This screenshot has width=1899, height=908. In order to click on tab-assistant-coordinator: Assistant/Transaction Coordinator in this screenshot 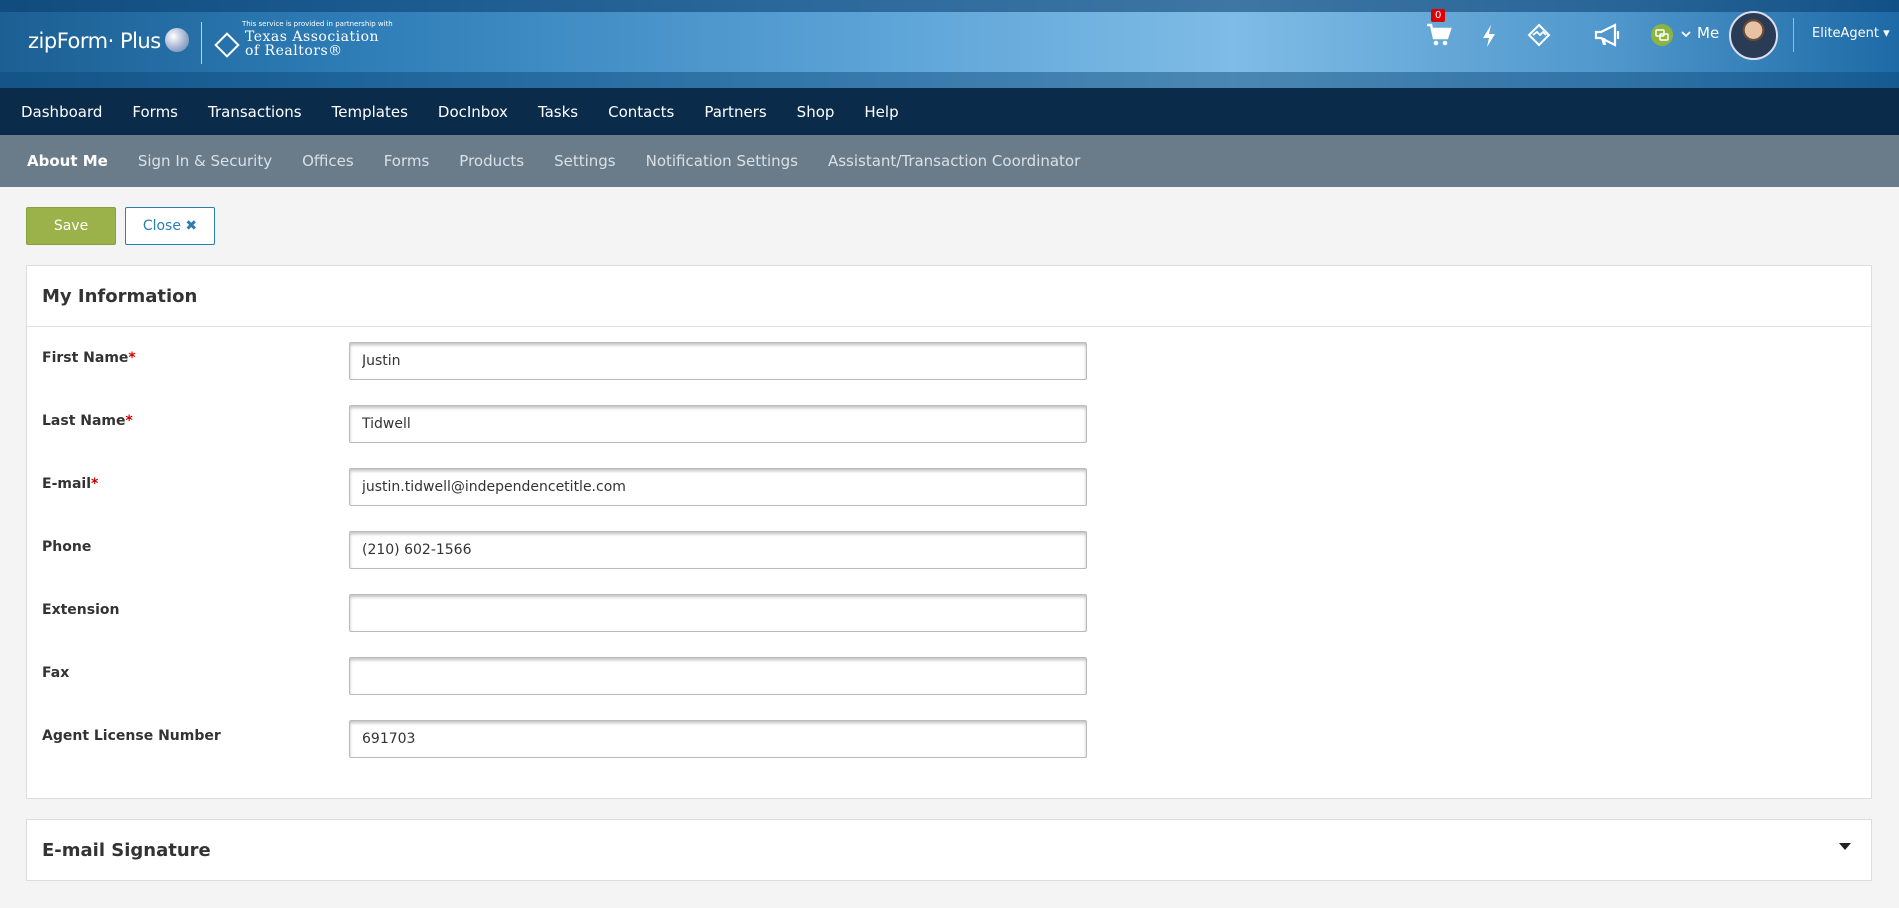, I will do `click(954, 161)`.